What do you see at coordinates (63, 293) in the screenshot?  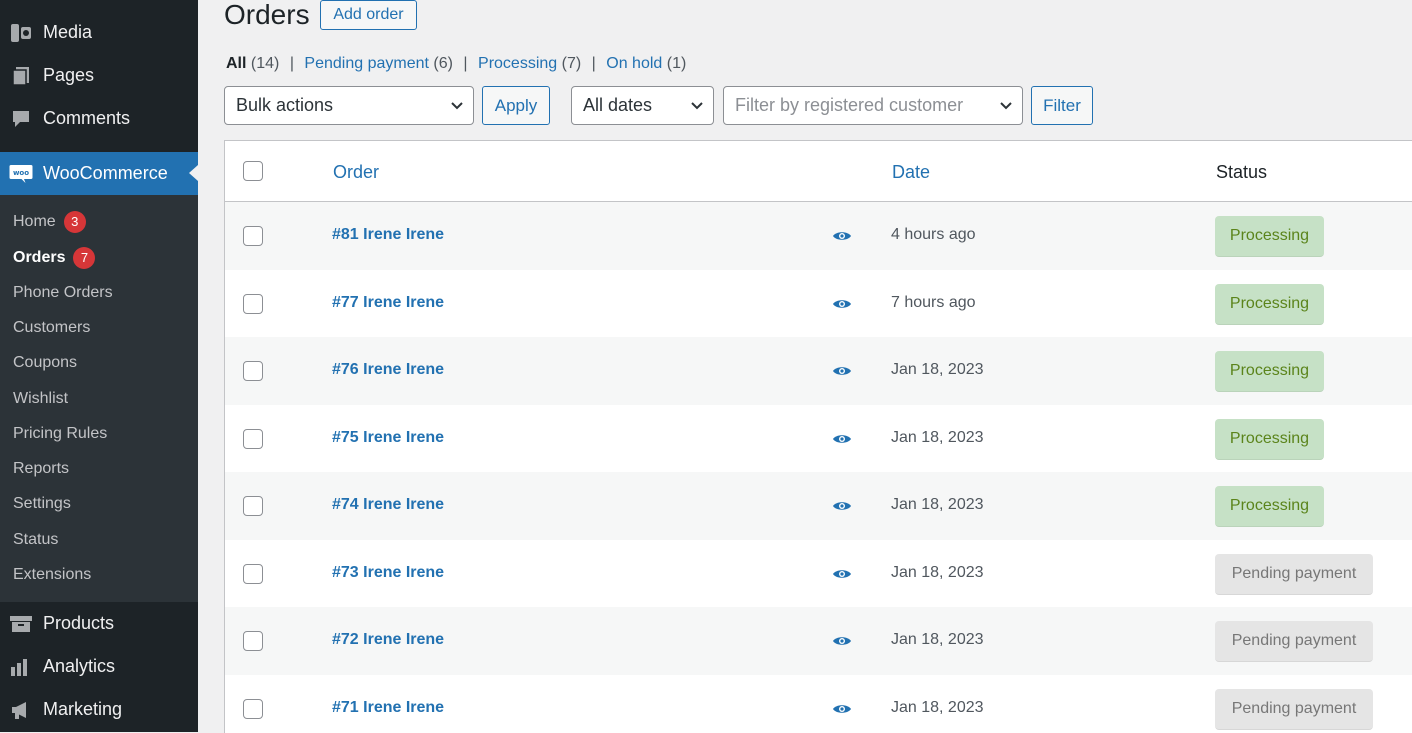 I see `submenu-item-phone-orders: Phone Orders` at bounding box center [63, 293].